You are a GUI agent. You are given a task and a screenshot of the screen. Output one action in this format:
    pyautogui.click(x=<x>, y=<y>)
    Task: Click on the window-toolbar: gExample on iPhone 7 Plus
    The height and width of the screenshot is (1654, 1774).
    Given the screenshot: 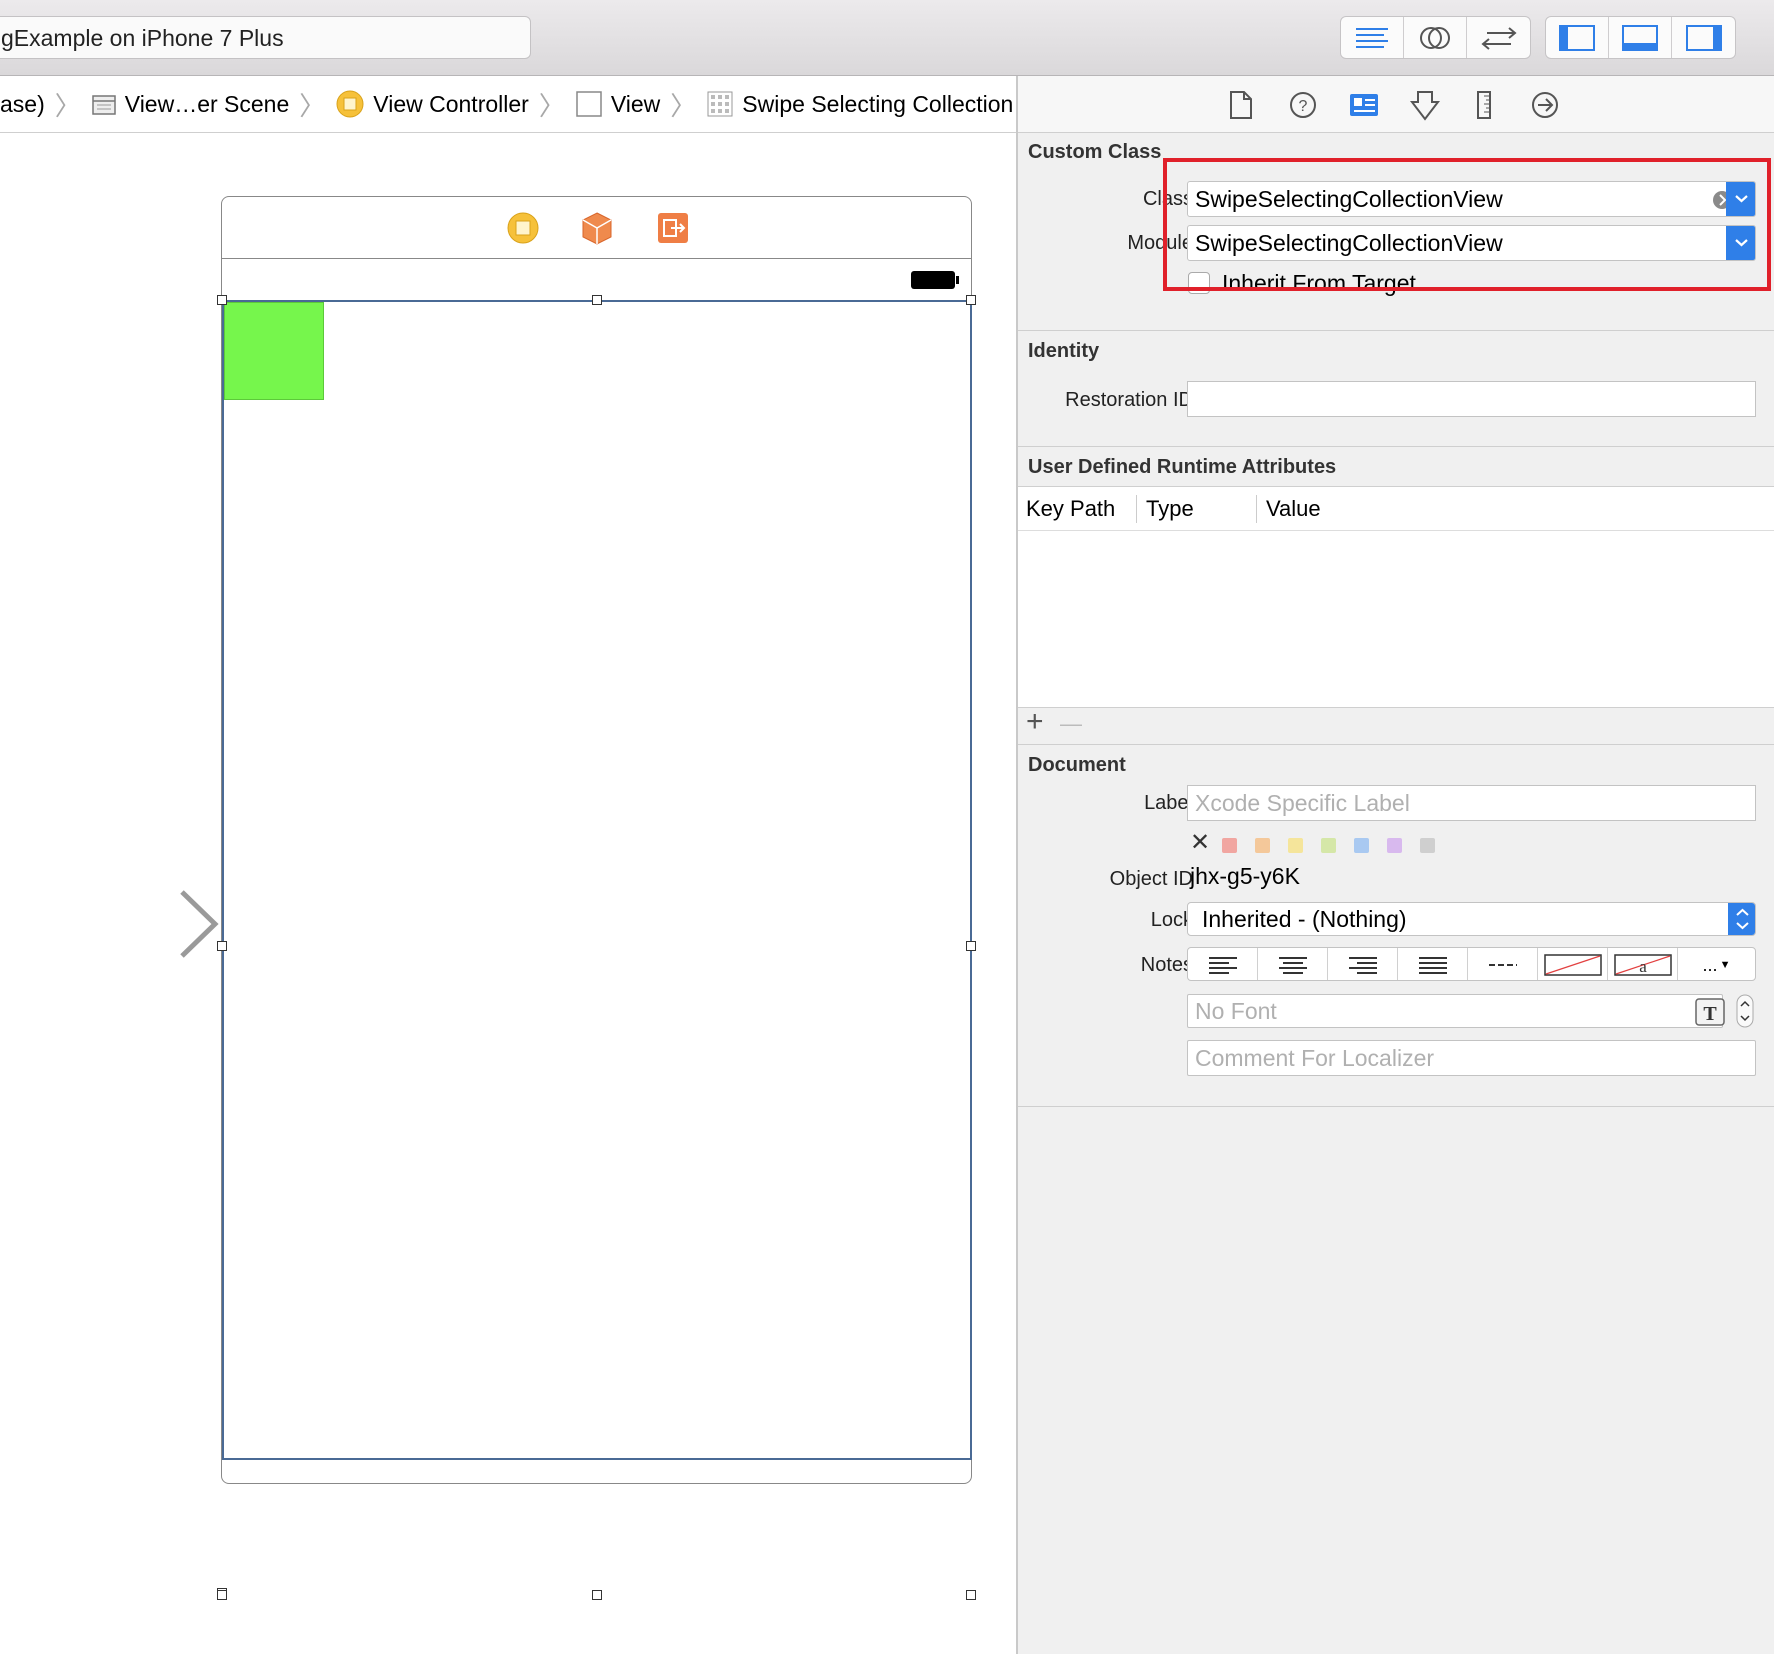 What is the action you would take?
    pyautogui.click(x=887, y=38)
    